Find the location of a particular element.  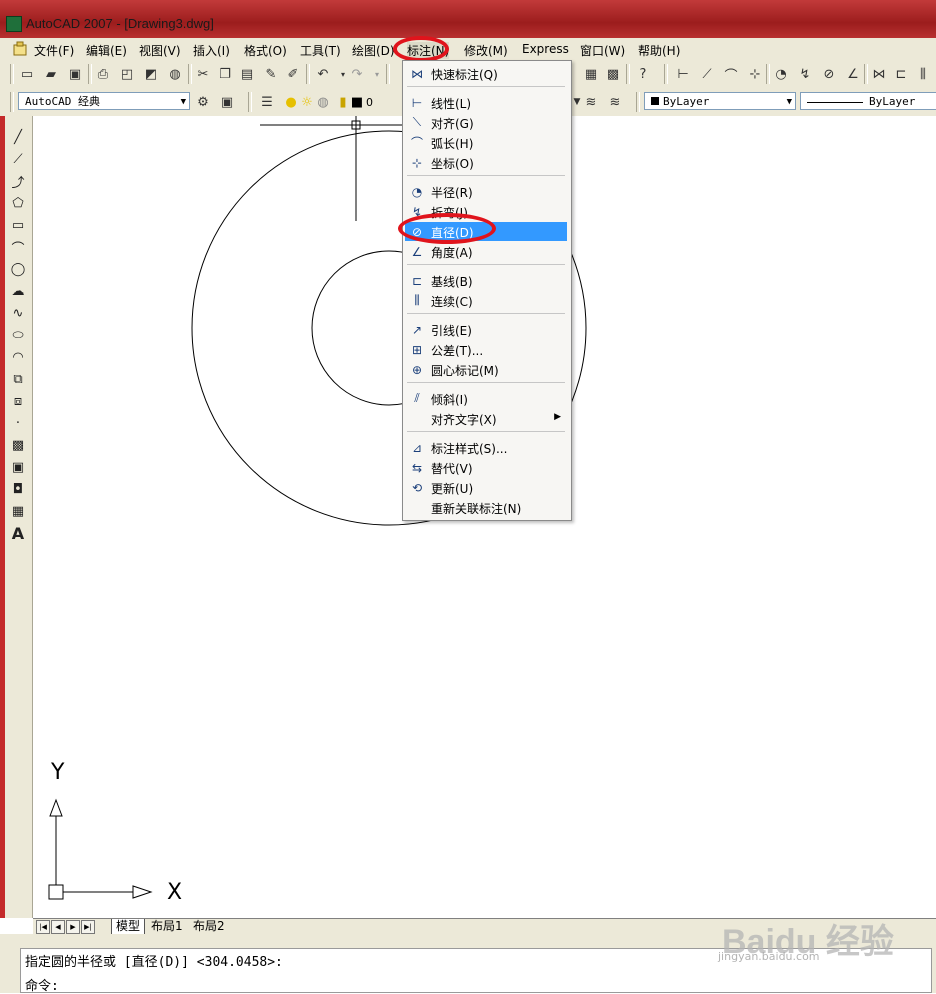

menu-draw: 绘图(D) is located at coordinates (373, 50).